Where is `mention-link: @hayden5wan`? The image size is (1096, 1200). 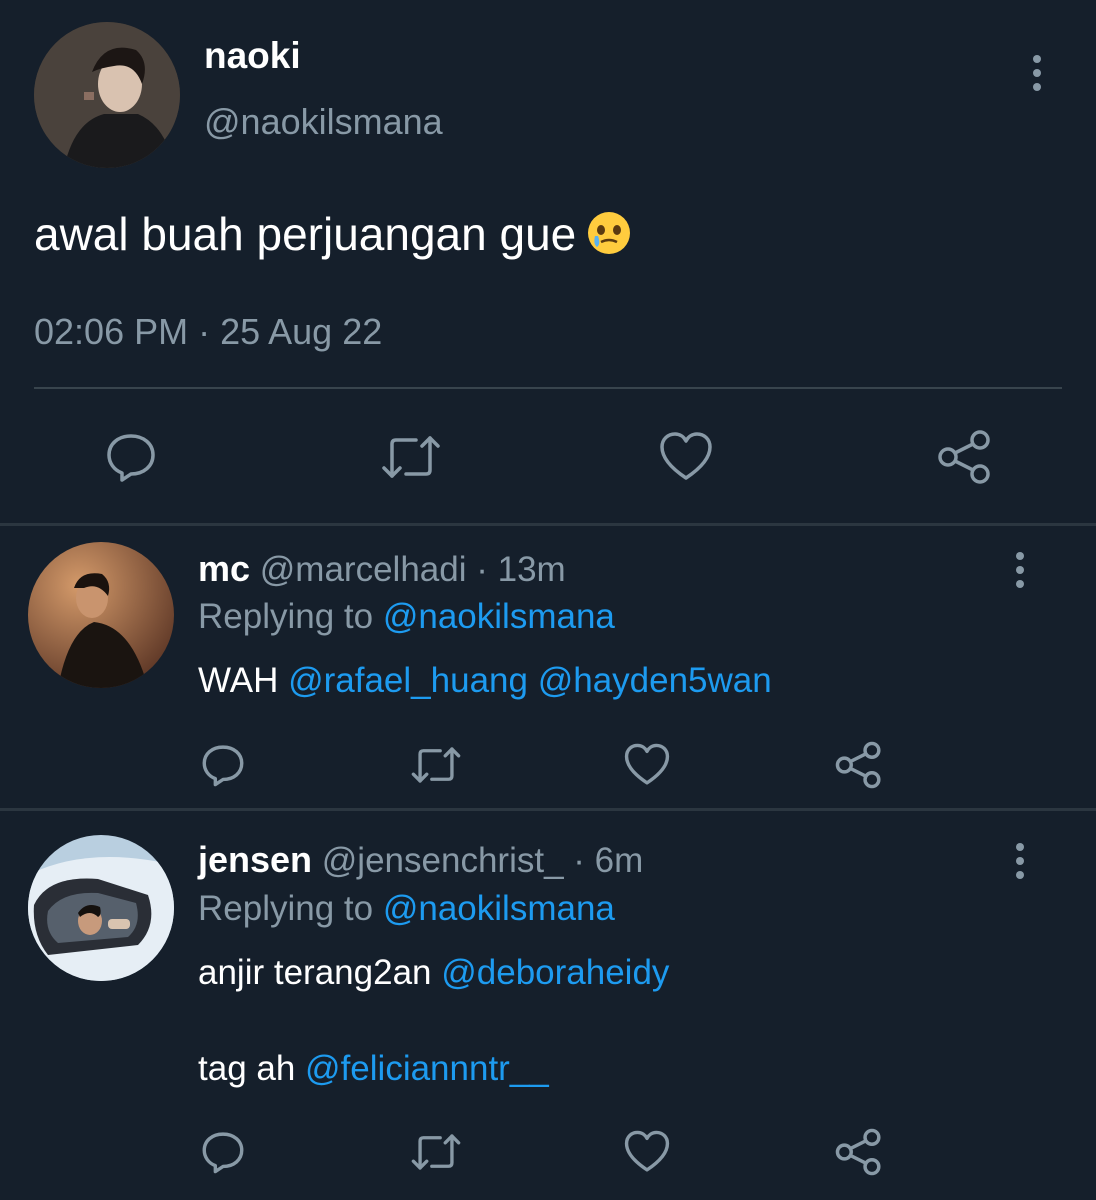
mention-link: @hayden5wan is located at coordinates (655, 680).